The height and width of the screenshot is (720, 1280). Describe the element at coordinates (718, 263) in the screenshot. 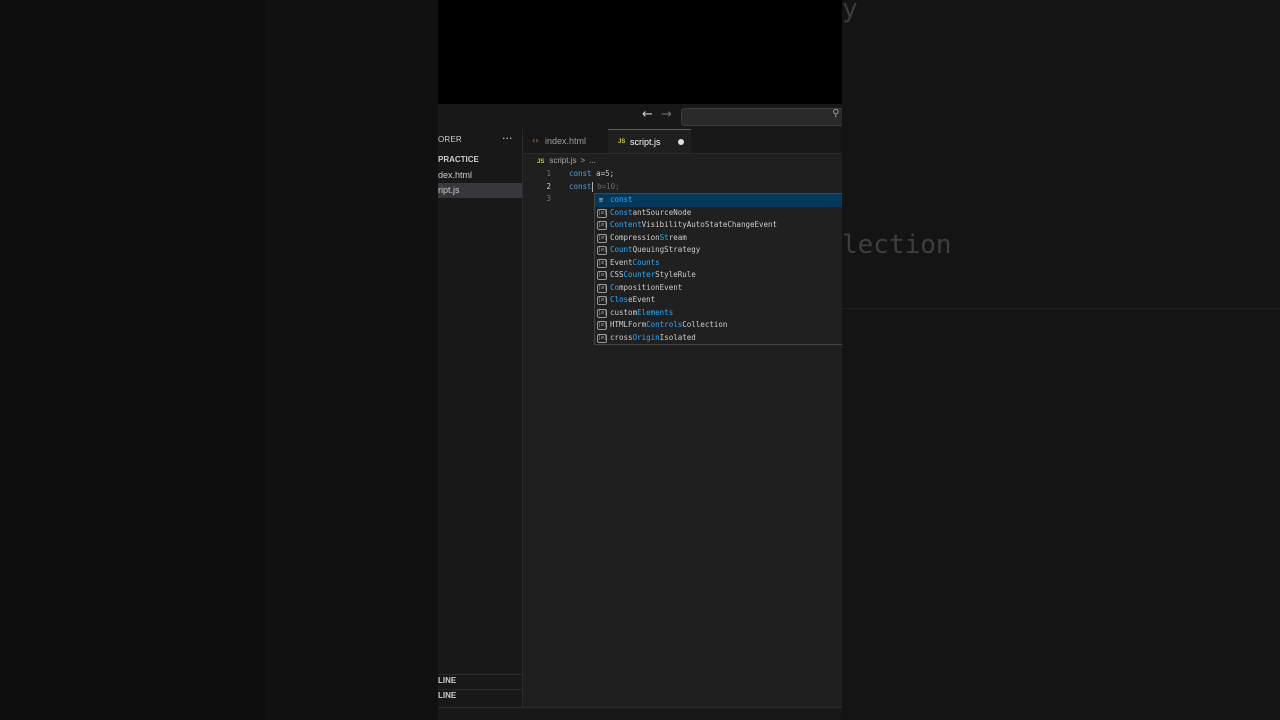

I see `suggestion-item: [ø] EventCounts` at that location.